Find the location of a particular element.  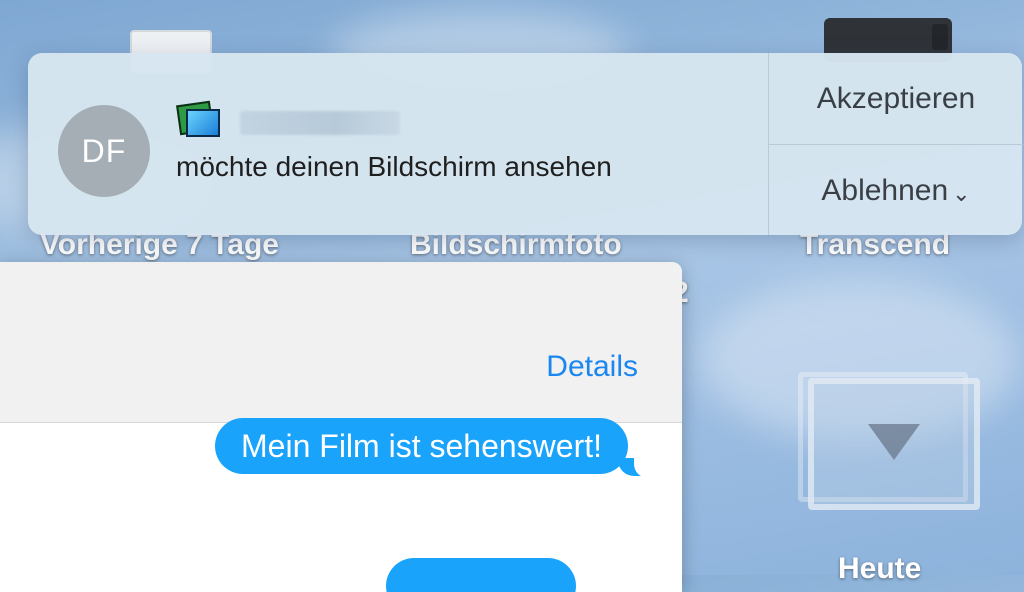

details-button: Details is located at coordinates (592, 367).